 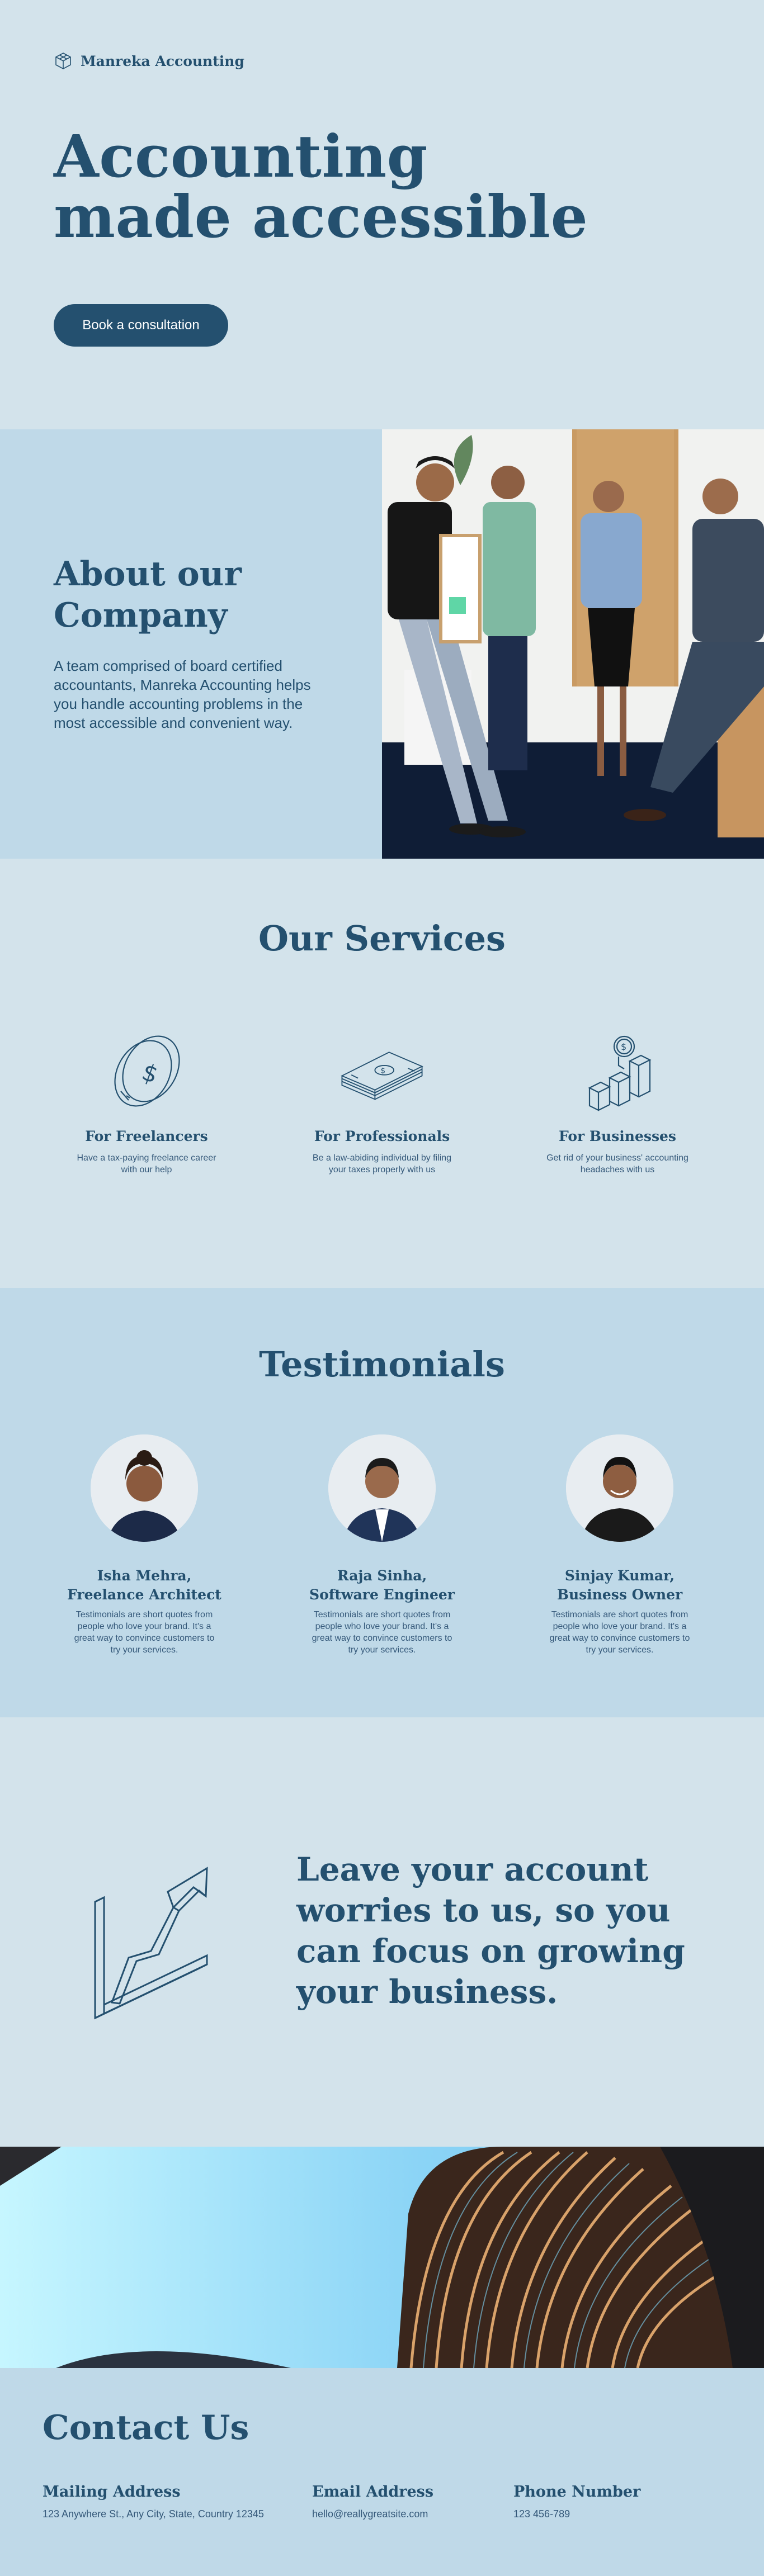 I want to click on team-photo-illustration, so click(x=573, y=644).